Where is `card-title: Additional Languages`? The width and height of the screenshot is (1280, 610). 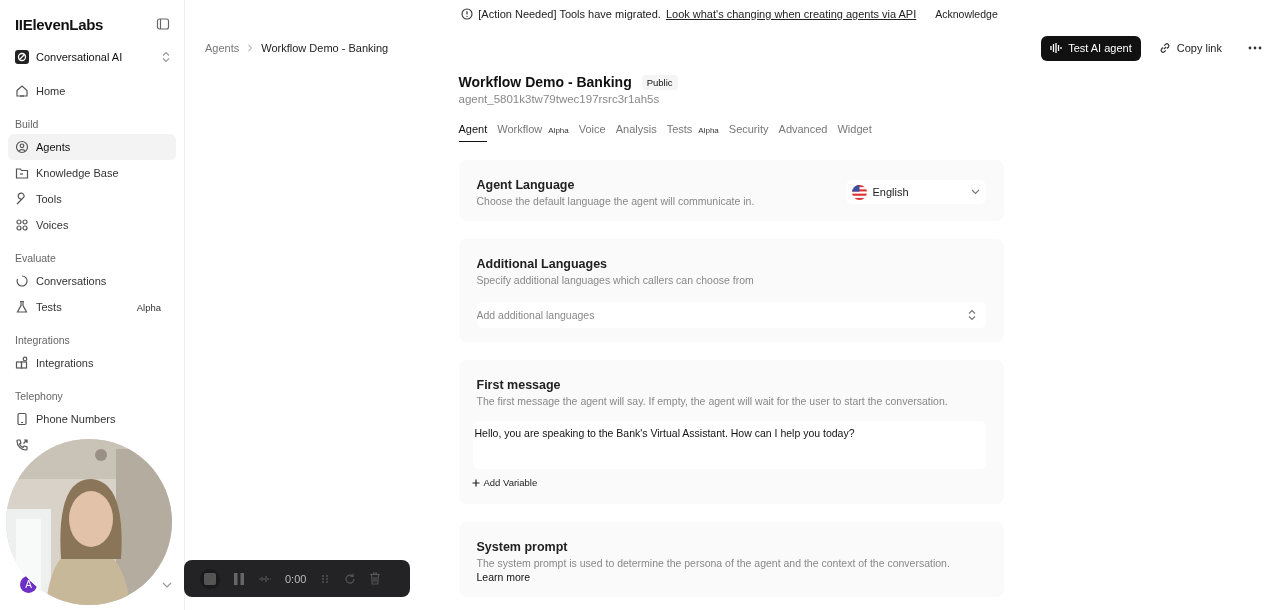
card-title: Additional Languages is located at coordinates (542, 264).